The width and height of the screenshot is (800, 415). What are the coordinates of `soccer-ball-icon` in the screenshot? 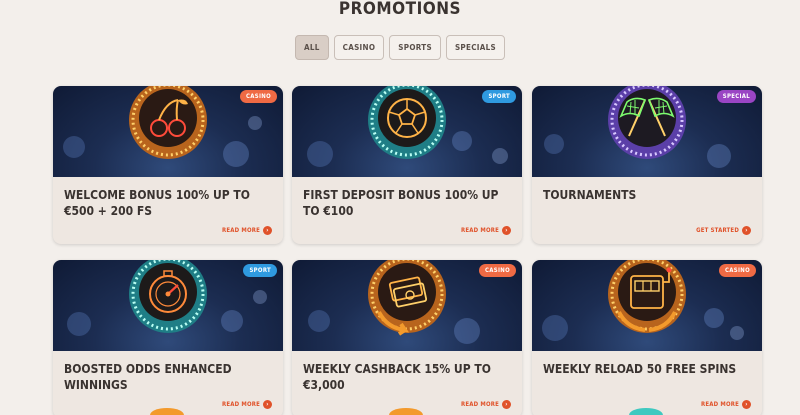 It's located at (407, 122).